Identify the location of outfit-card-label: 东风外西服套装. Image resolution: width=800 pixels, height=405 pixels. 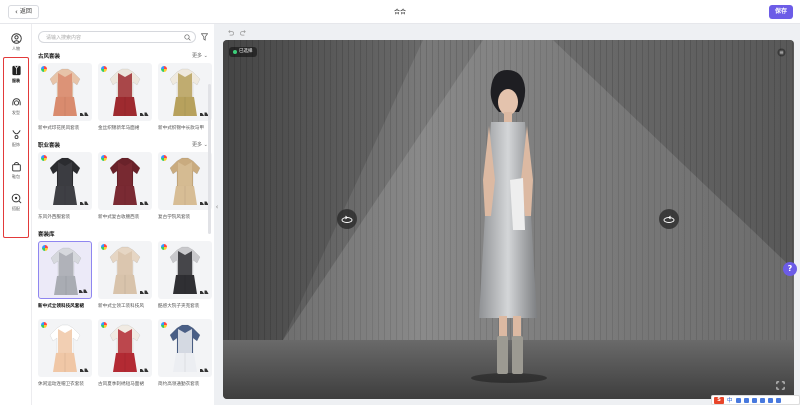
(54, 217).